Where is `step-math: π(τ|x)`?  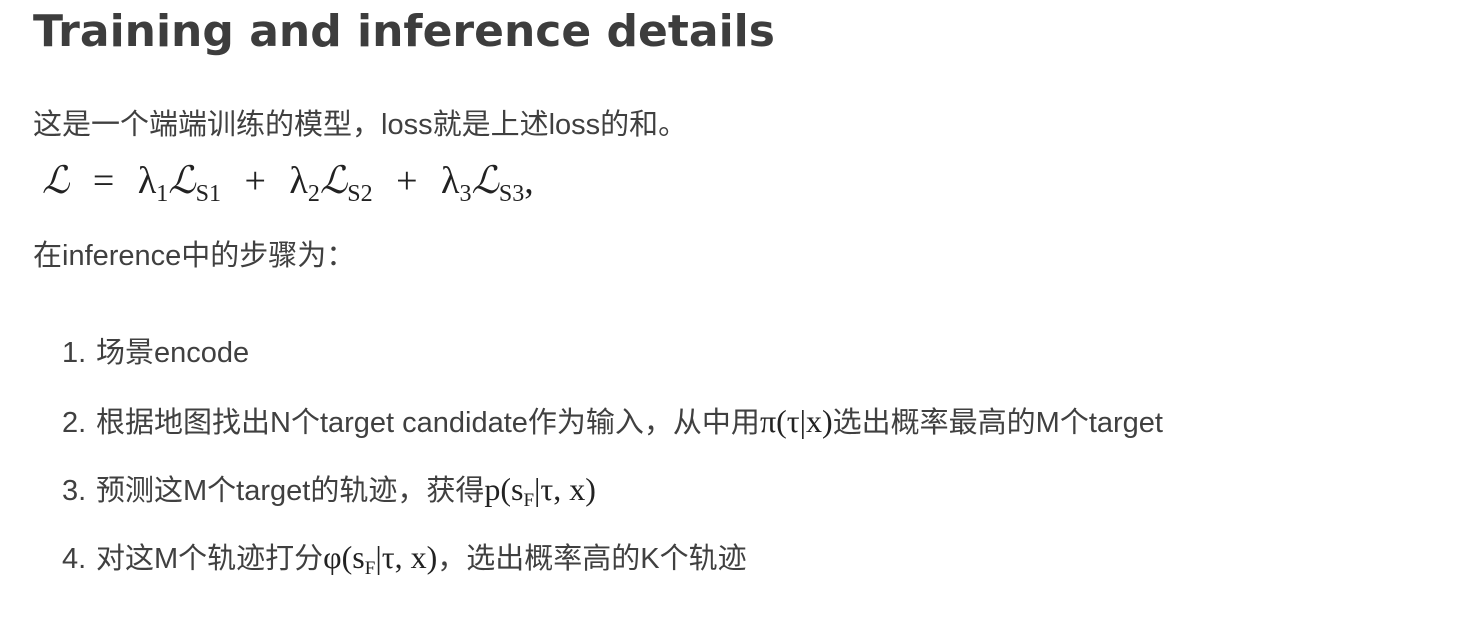 step-math: π(τ|x) is located at coordinates (796, 421).